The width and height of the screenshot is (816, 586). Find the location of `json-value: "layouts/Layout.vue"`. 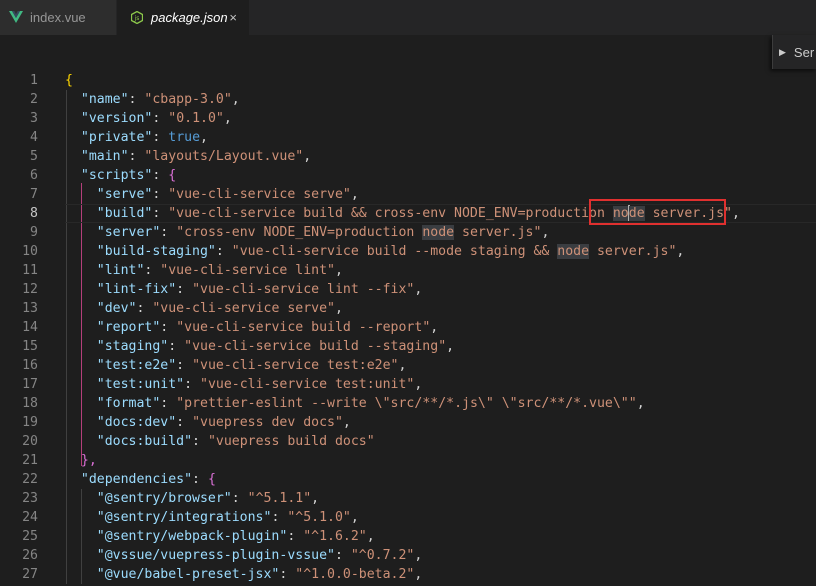

json-value: "layouts/Layout.vue" is located at coordinates (224, 156).